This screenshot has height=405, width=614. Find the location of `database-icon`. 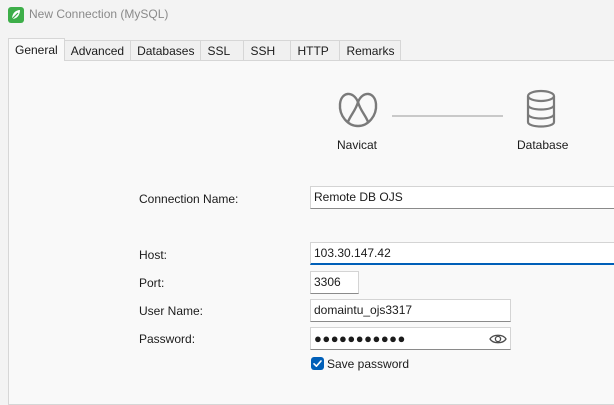

database-icon is located at coordinates (541, 108).